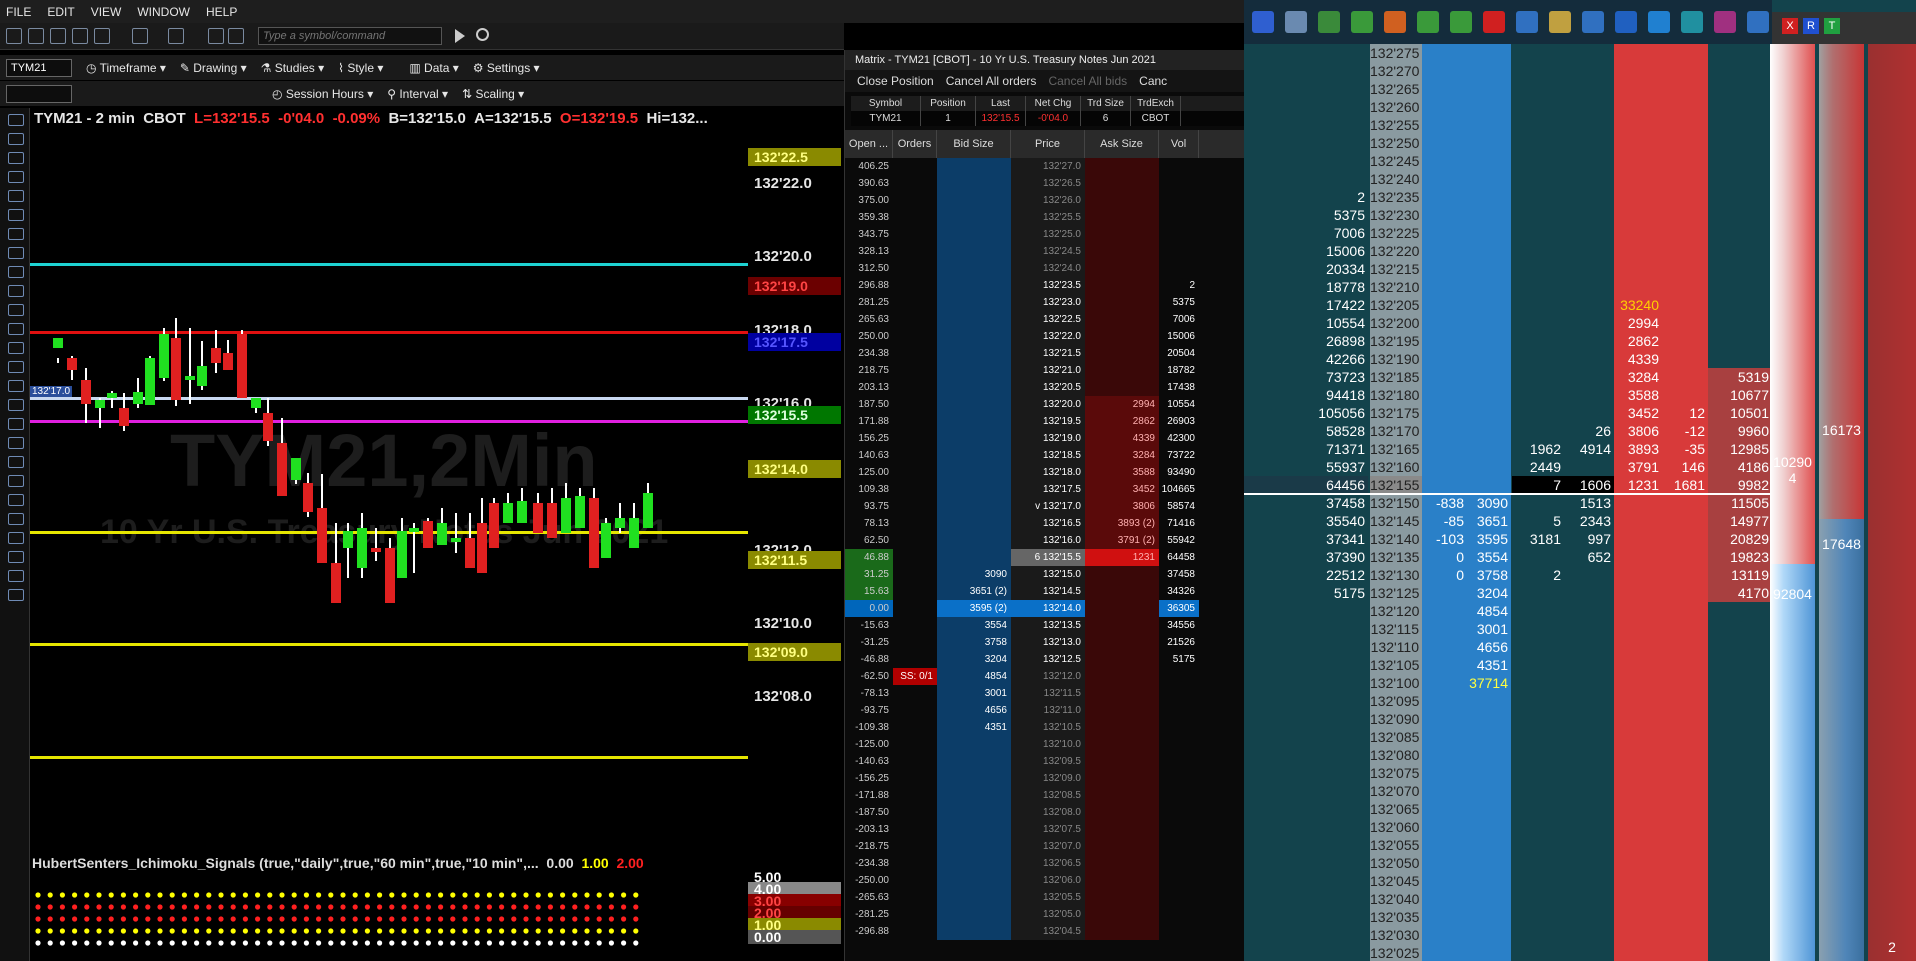  Describe the element at coordinates (1508, 413) in the screenshot. I see `dom-row: 105056 132'175 3452 12 10501` at that location.